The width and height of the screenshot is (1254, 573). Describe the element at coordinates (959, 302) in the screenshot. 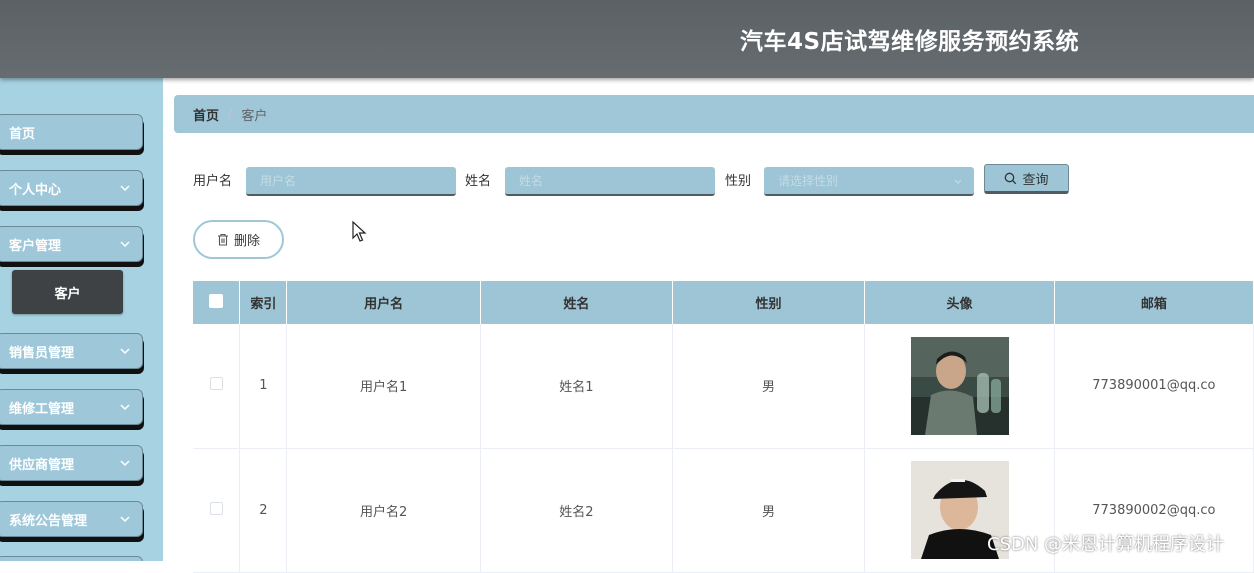

I see `column-header-avatar: 头像` at that location.